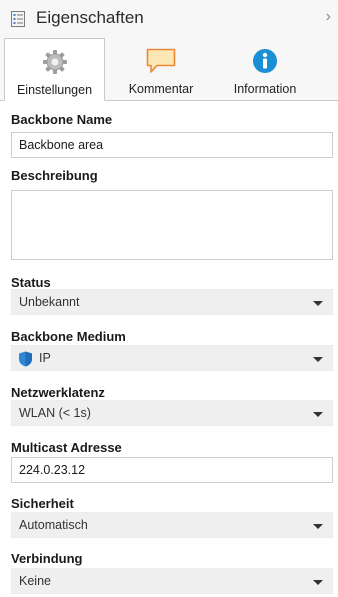  I want to click on netzwerklatenz-label: Netzwerklatenz, so click(58, 392).